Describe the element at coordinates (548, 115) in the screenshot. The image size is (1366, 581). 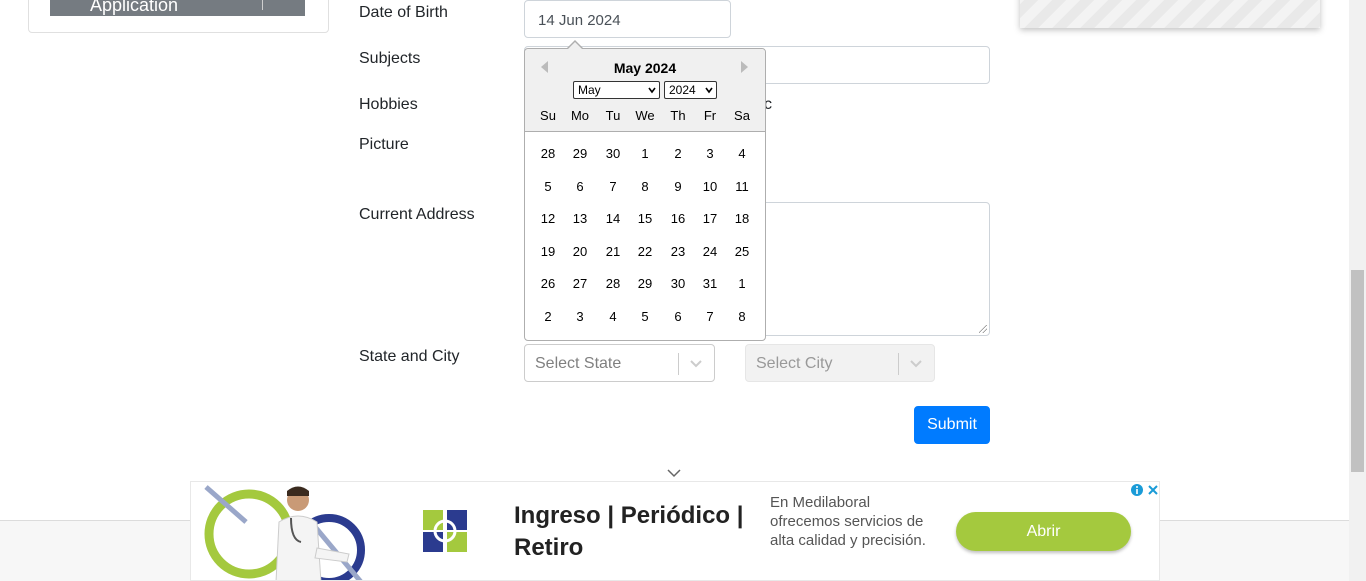
I see `weekday-header: Su` at that location.